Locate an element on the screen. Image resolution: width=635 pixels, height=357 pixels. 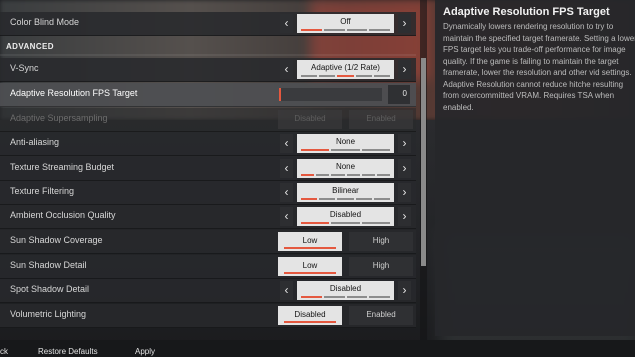
setting-row-adaptive-resolution-fps-target: Adaptive Resolution FPS Target 0 is located at coordinates (208, 95).